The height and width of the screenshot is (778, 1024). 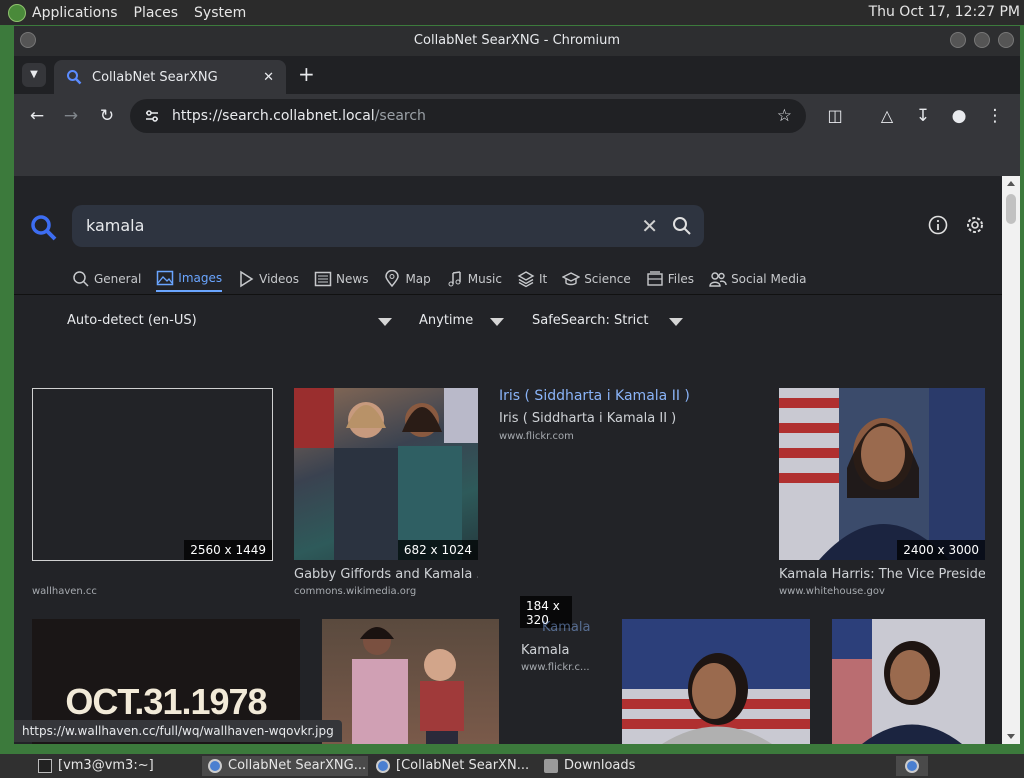 I want to click on scrollbar-thumb, so click(x=1011, y=209).